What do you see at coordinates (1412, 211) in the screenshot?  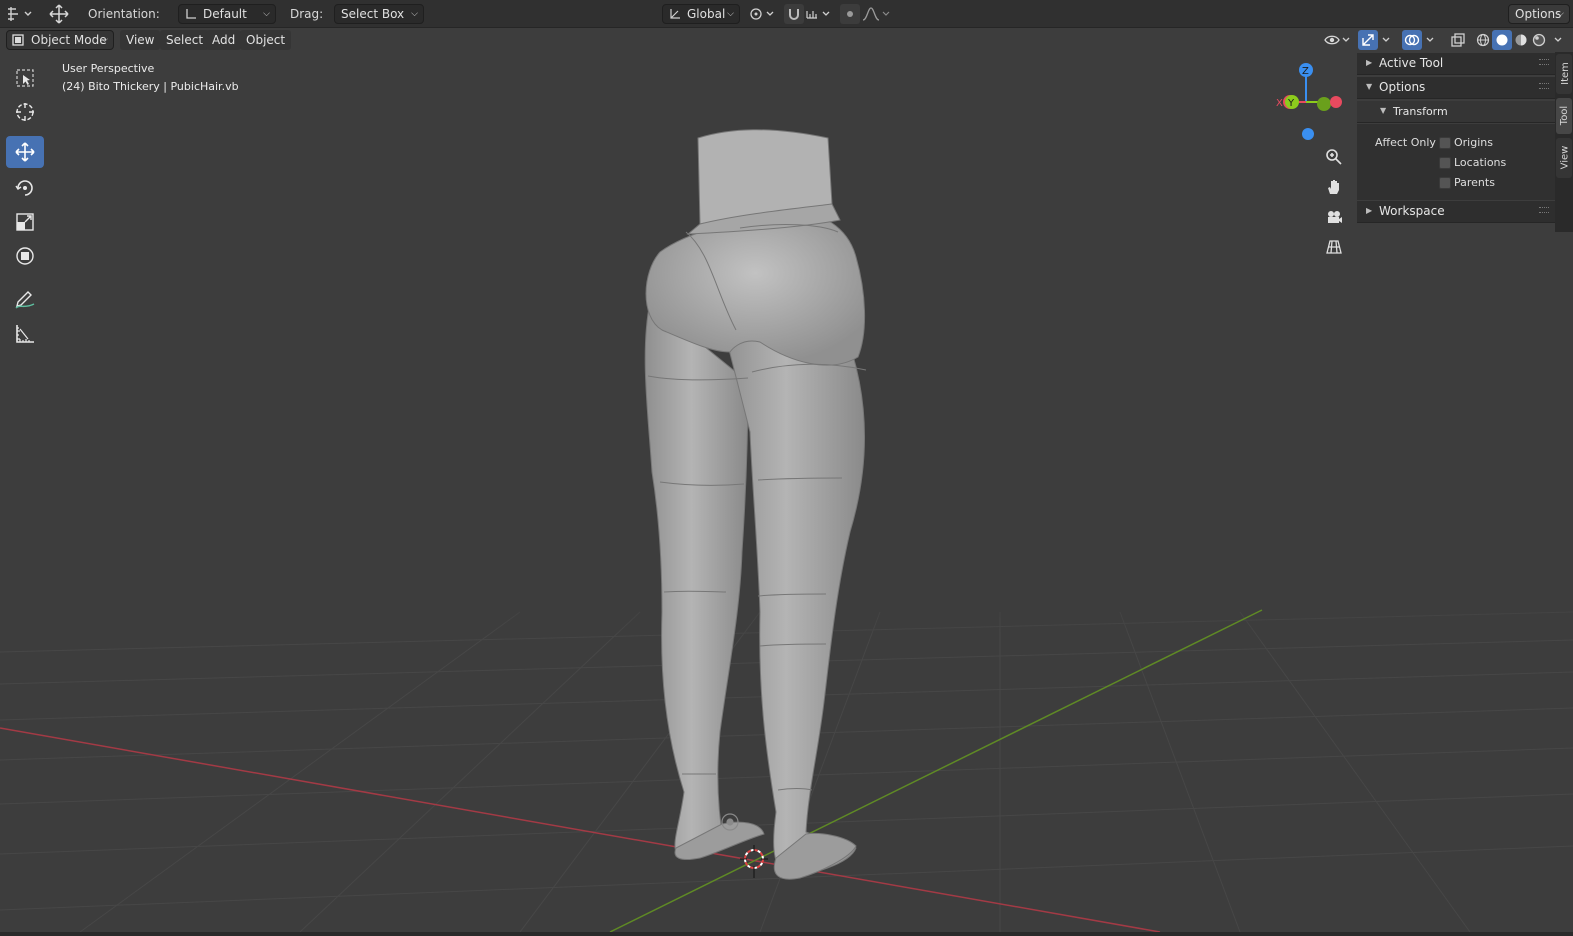 I see `panel-title-workspace: Workspace` at bounding box center [1412, 211].